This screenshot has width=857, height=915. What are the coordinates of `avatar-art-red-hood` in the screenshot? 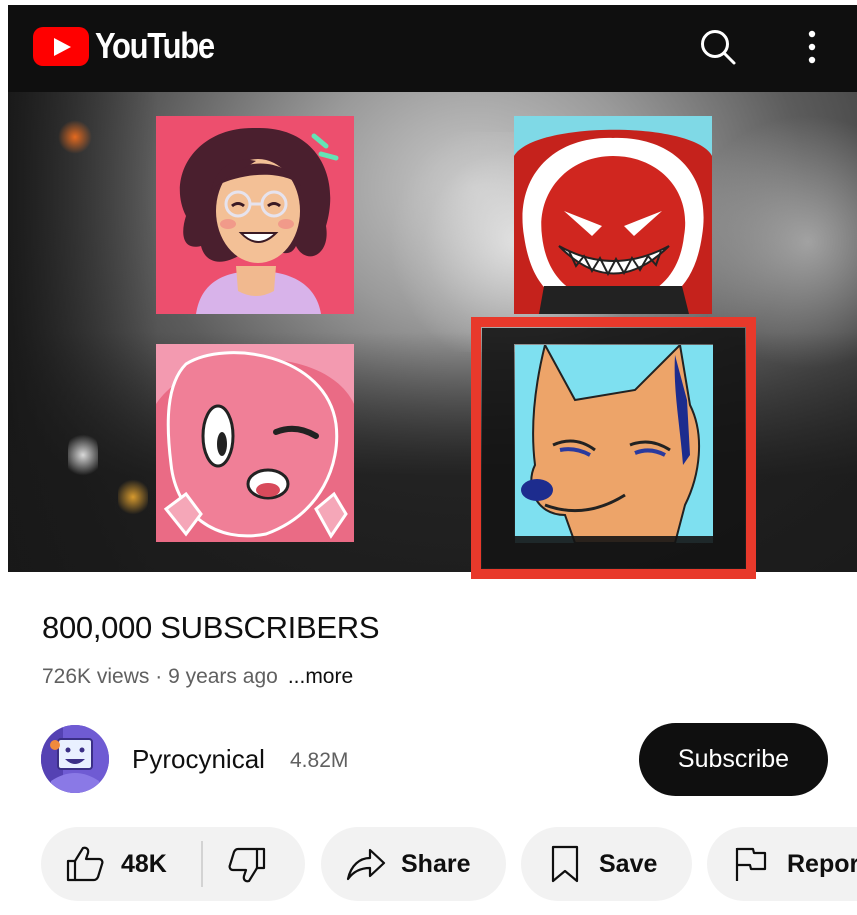 It's located at (613, 215).